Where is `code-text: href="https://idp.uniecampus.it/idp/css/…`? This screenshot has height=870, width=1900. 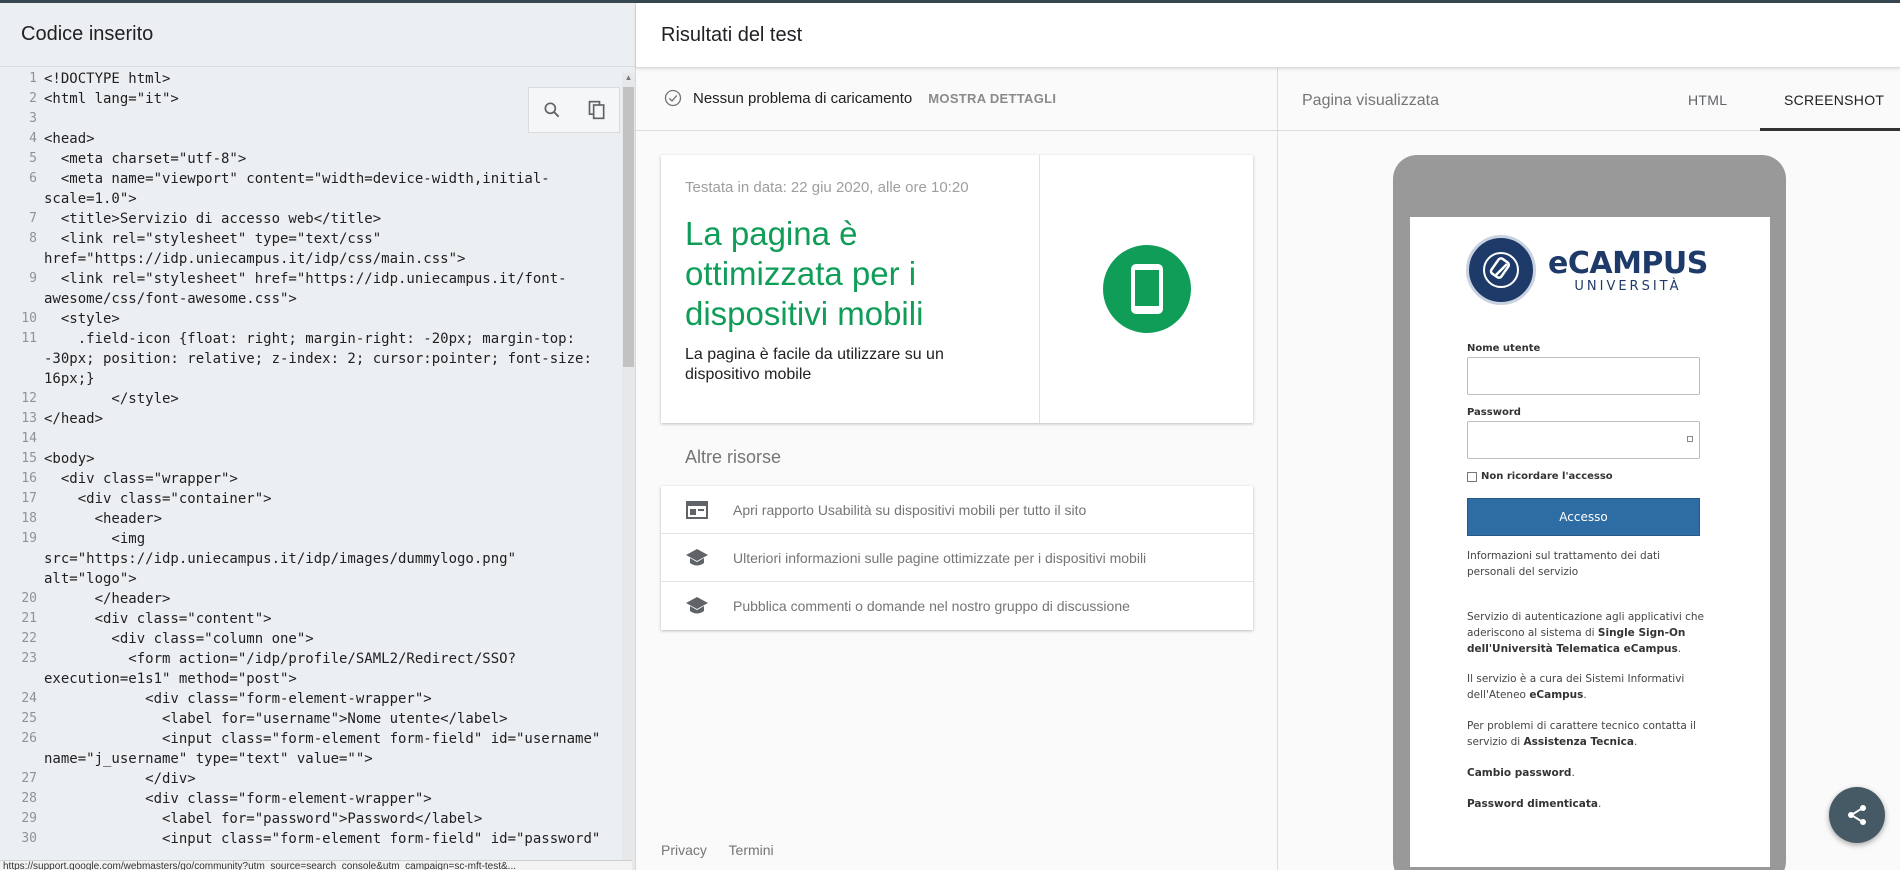 code-text: href="https://idp.uniecampus.it/idp/css/… is located at coordinates (255, 259).